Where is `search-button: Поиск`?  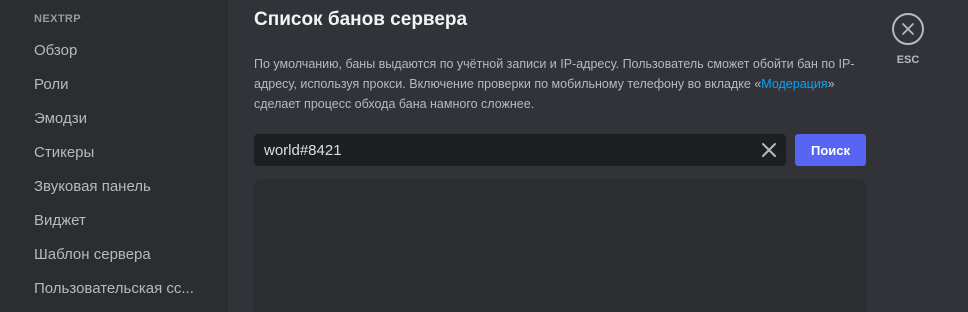
search-button: Поиск is located at coordinates (830, 150).